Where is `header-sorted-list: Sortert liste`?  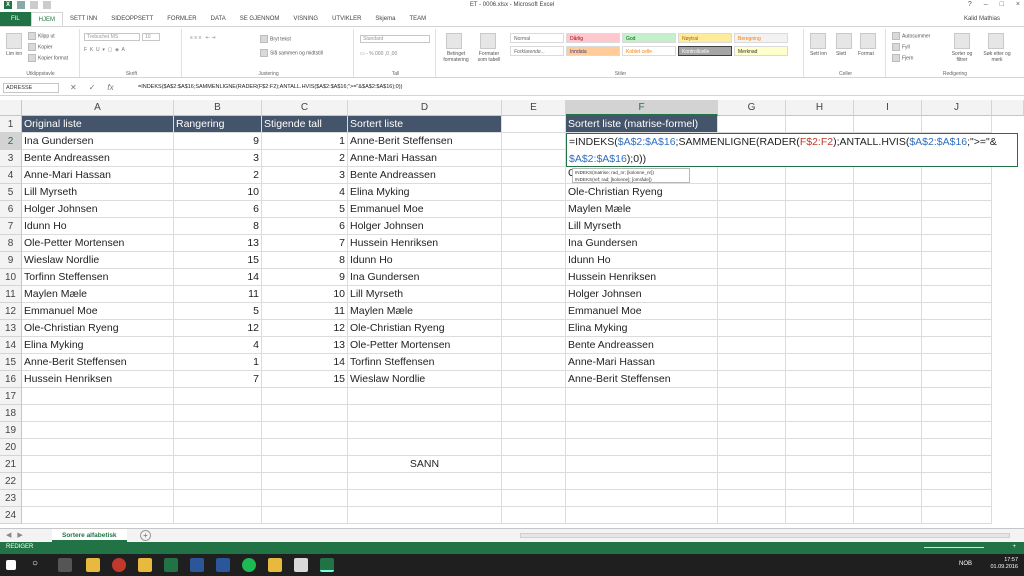 header-sorted-list: Sortert liste is located at coordinates (425, 124).